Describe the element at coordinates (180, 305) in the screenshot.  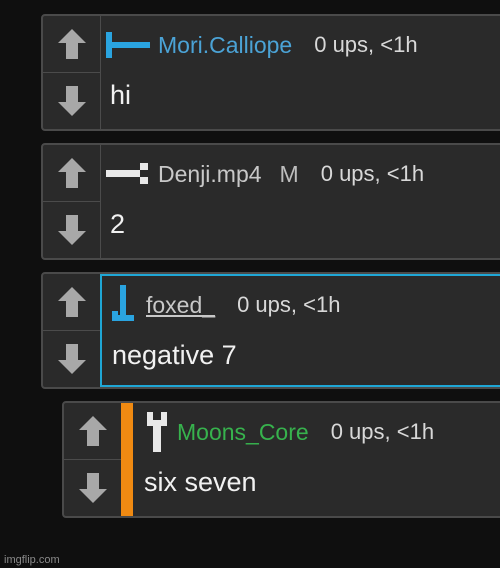
I see `username-link: foxed_` at that location.